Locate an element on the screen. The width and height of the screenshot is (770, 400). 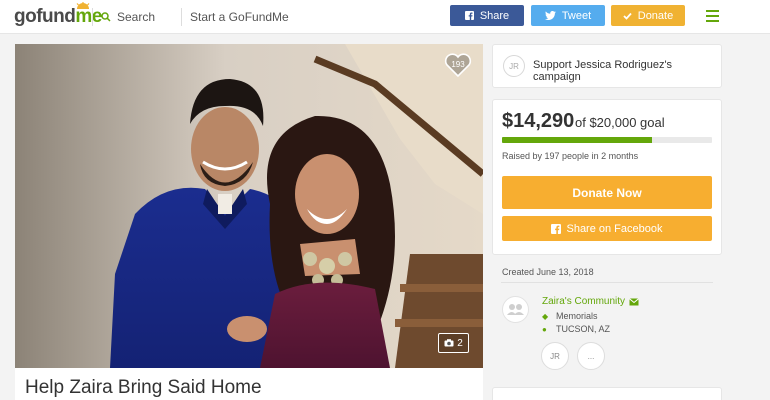
logo-text-gofund: gofund is located at coordinates (45, 16).